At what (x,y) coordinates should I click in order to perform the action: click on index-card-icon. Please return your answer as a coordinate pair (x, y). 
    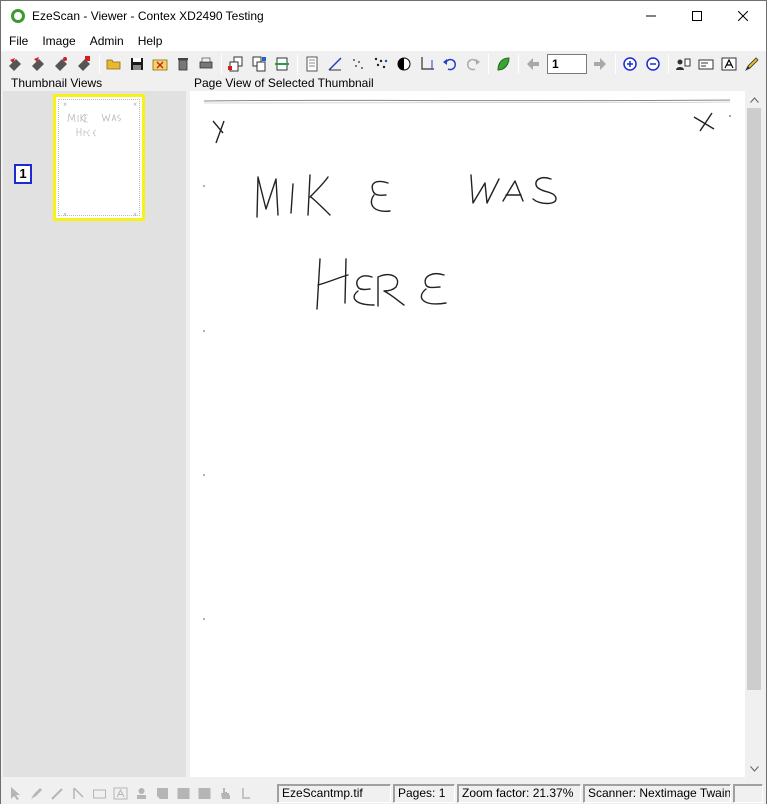
    Looking at the image, I should click on (706, 64).